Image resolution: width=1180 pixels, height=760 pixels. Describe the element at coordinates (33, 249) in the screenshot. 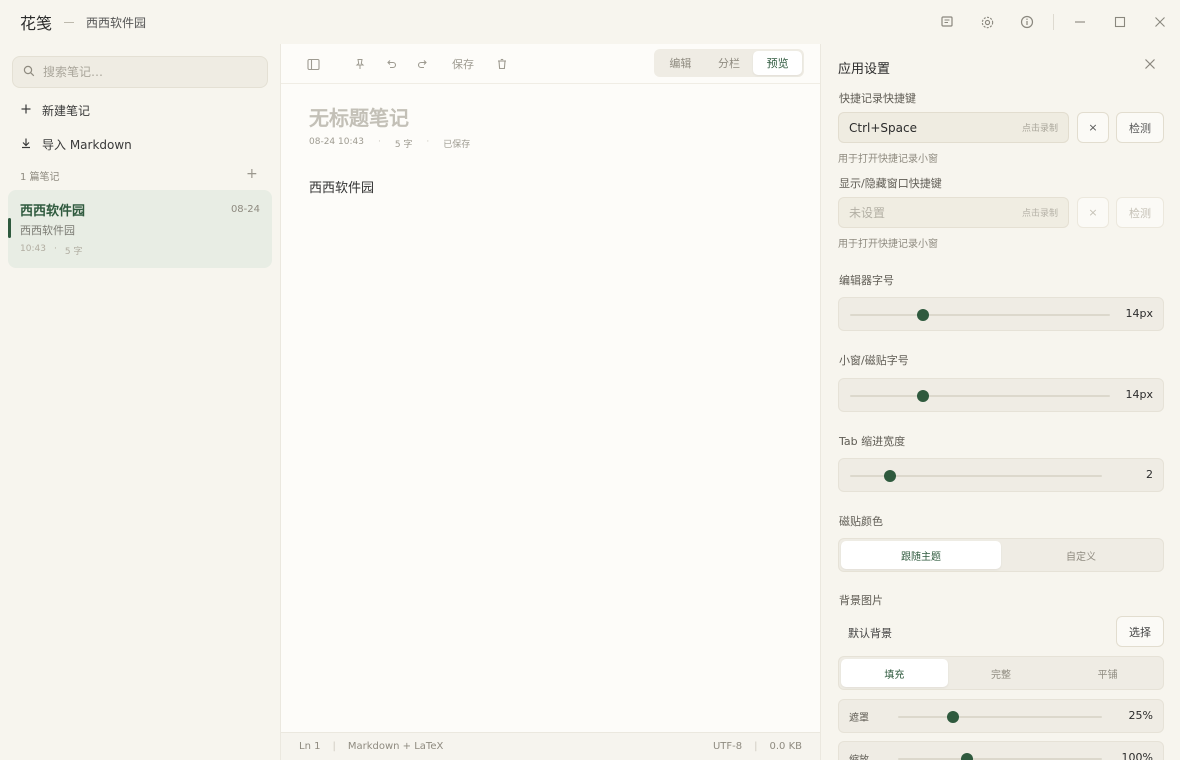

I see `note-time: 10:43` at that location.